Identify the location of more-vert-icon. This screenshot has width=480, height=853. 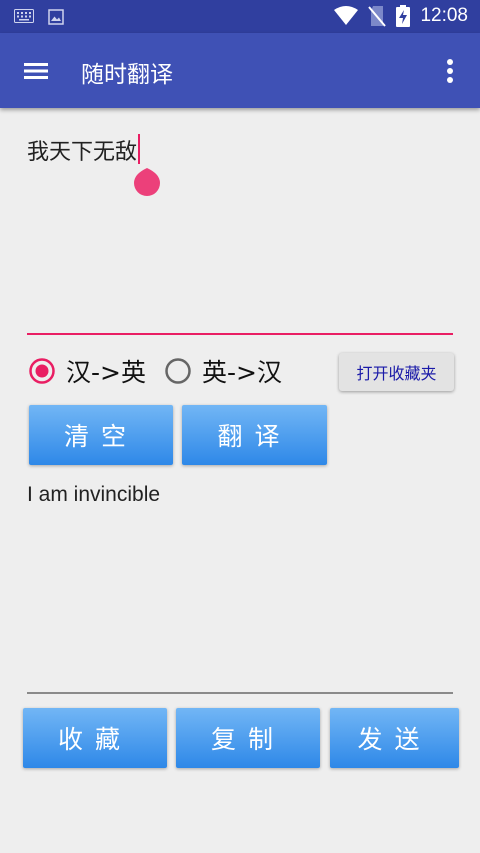
(450, 71).